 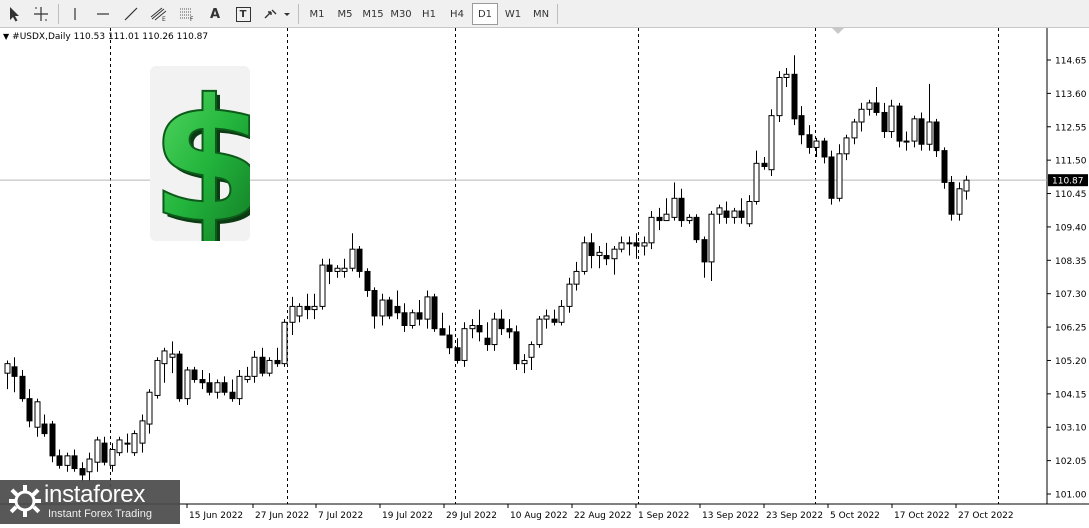 What do you see at coordinates (215, 14) in the screenshot?
I see `text-icon: A` at bounding box center [215, 14].